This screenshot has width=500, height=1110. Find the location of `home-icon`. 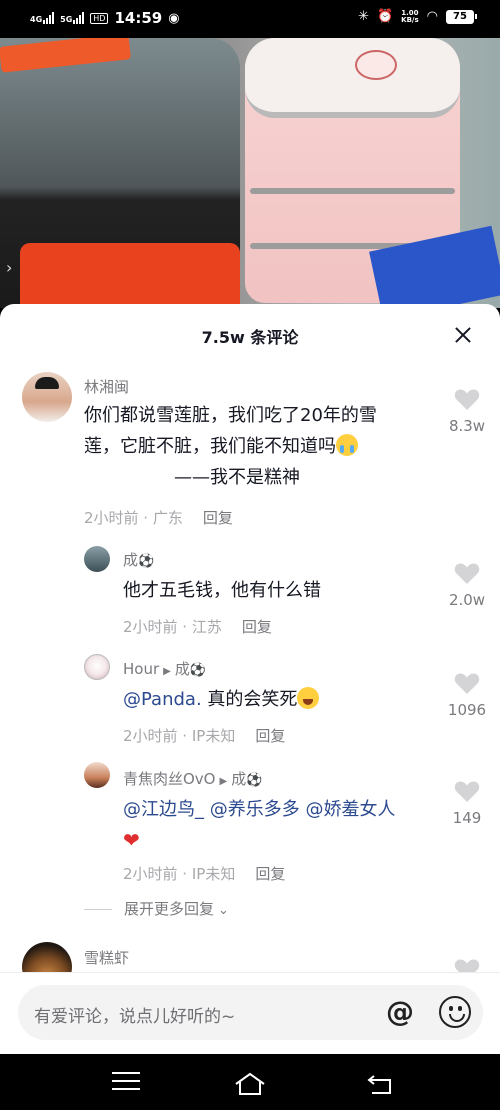

home-icon is located at coordinates (249, 1083).